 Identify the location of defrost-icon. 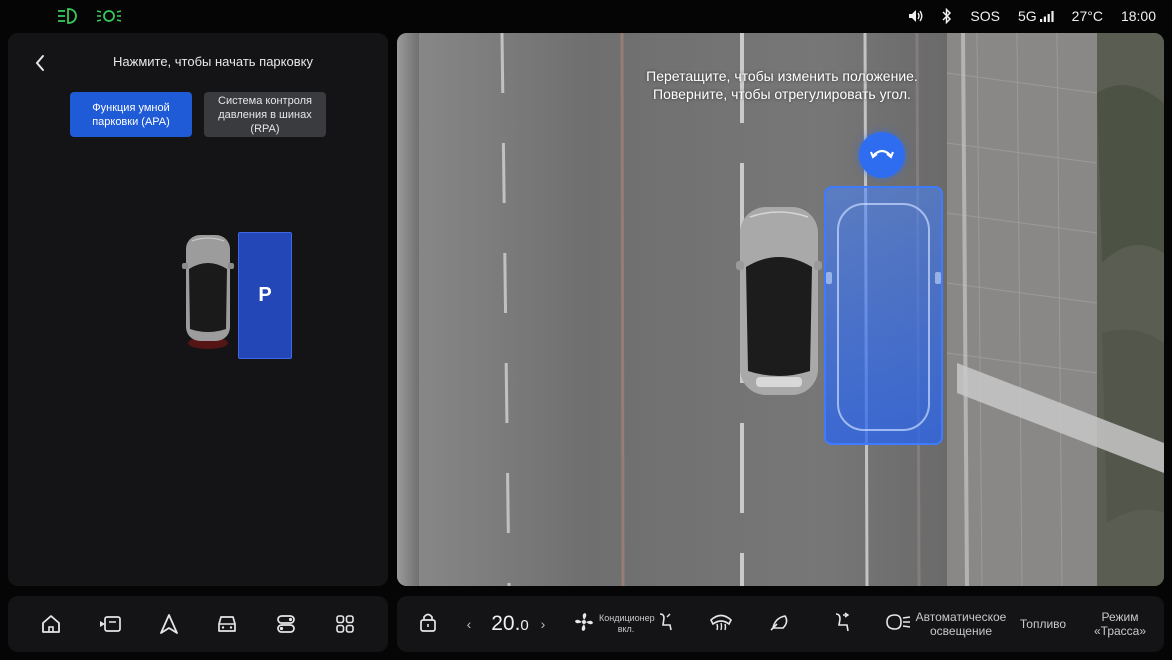
(721, 624).